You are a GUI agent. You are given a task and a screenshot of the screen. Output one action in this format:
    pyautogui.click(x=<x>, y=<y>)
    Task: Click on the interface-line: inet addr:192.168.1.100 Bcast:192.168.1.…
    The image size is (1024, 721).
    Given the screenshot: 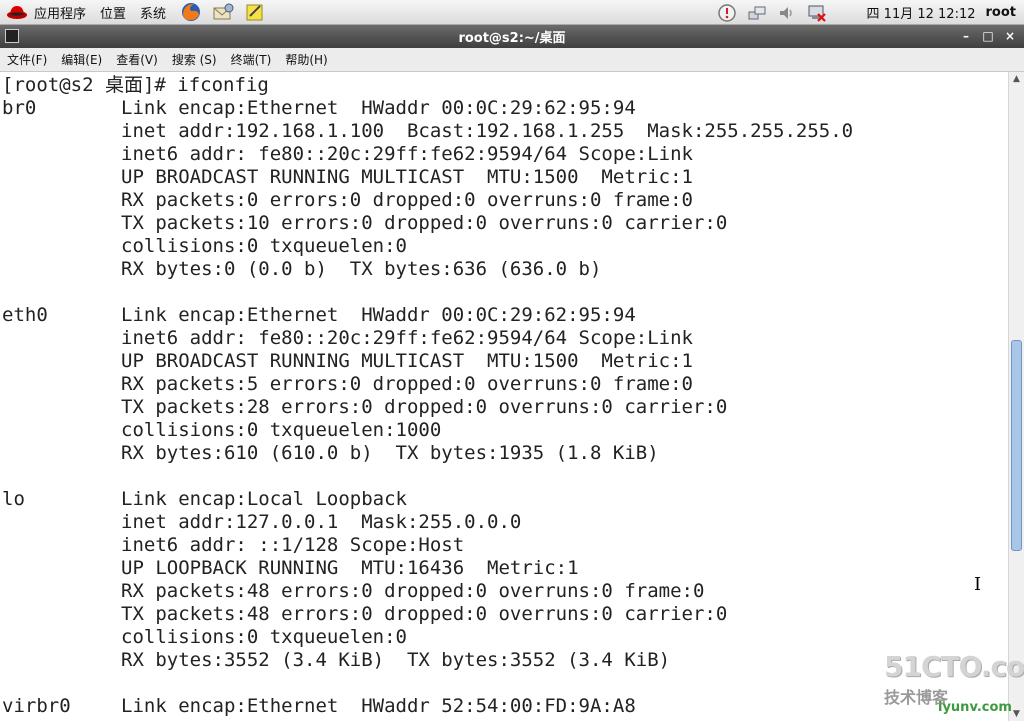 What is the action you would take?
    pyautogui.click(x=487, y=131)
    